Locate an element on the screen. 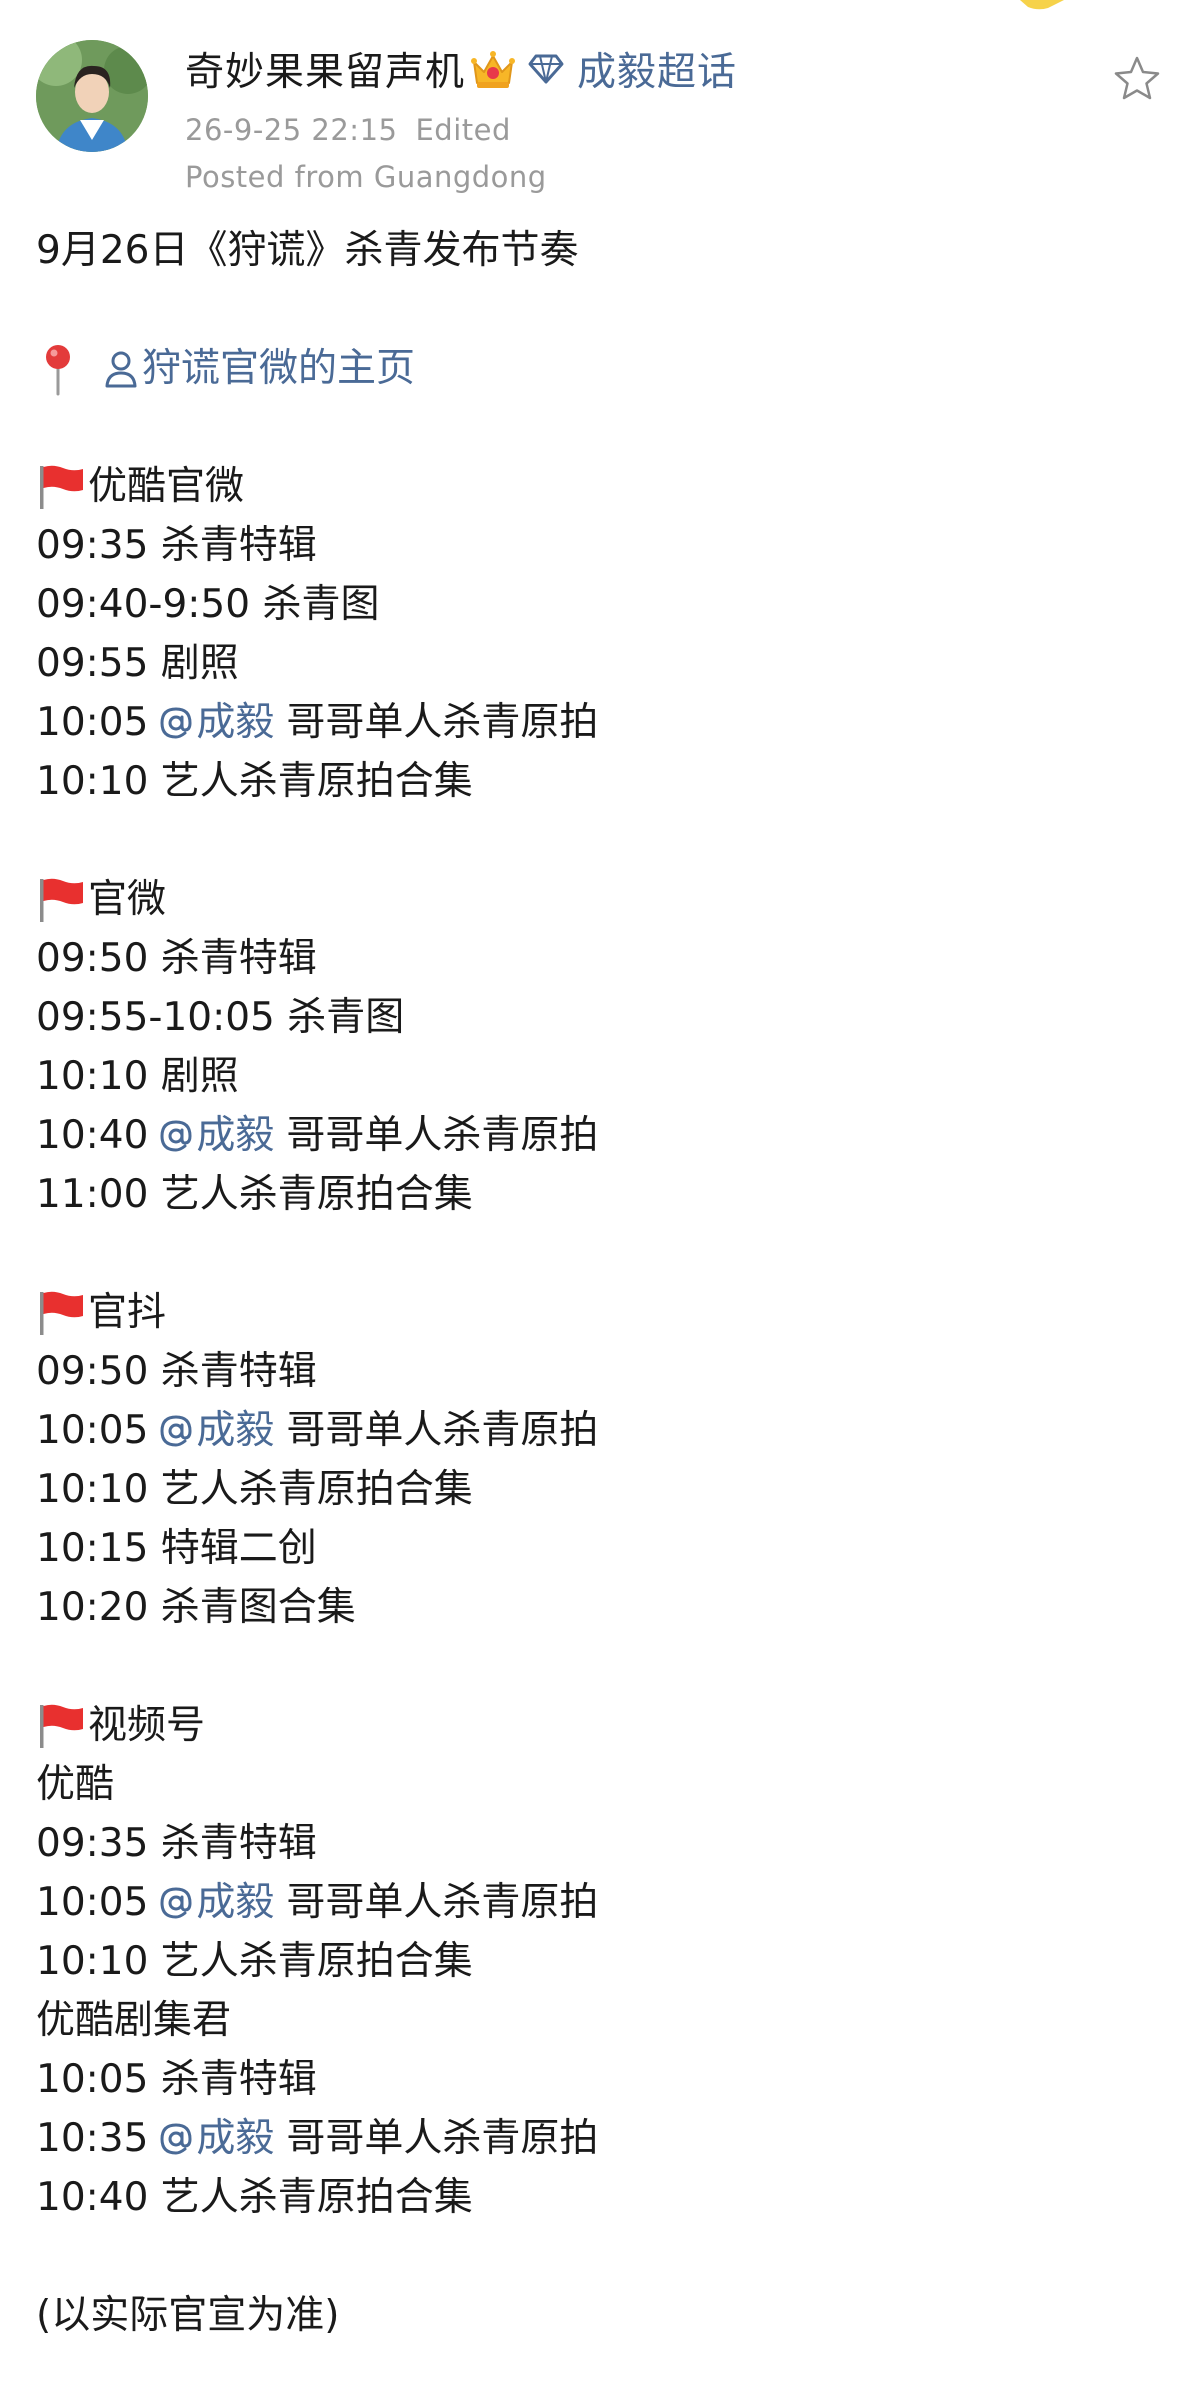  footer-note: (以实际官宣为准) is located at coordinates (188, 2315).